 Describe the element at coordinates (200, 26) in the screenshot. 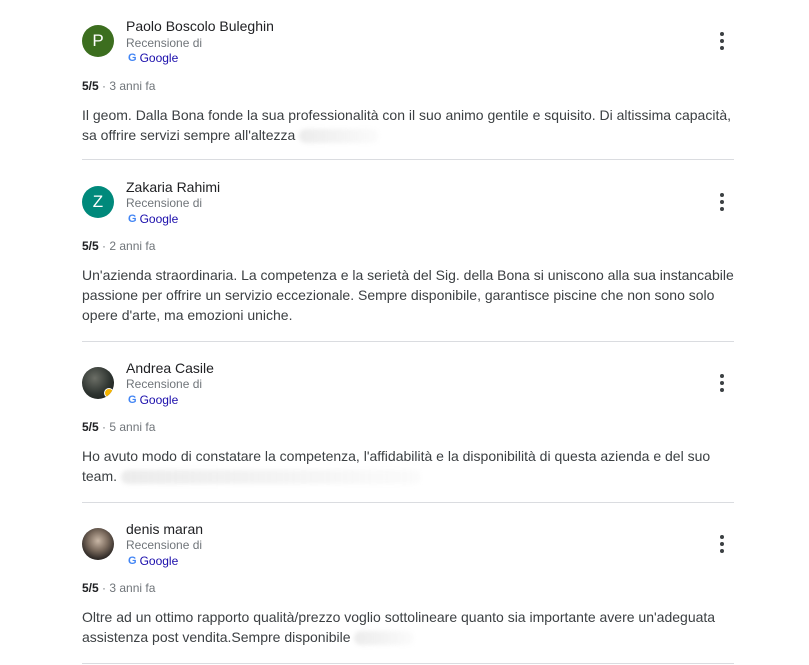

I see `reviewer-name: Paolo Boscolo Buleghin` at that location.